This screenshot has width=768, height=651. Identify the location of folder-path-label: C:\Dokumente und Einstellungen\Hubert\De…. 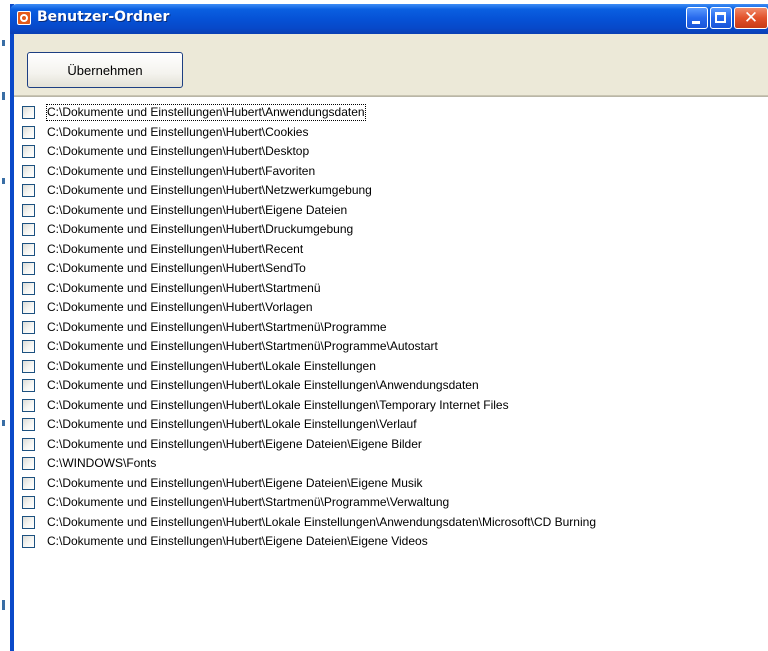
(178, 151).